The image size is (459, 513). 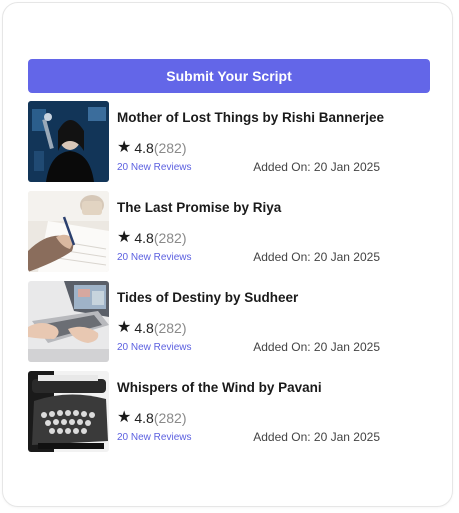 What do you see at coordinates (68, 321) in the screenshot?
I see `laptop-typing-image` at bounding box center [68, 321].